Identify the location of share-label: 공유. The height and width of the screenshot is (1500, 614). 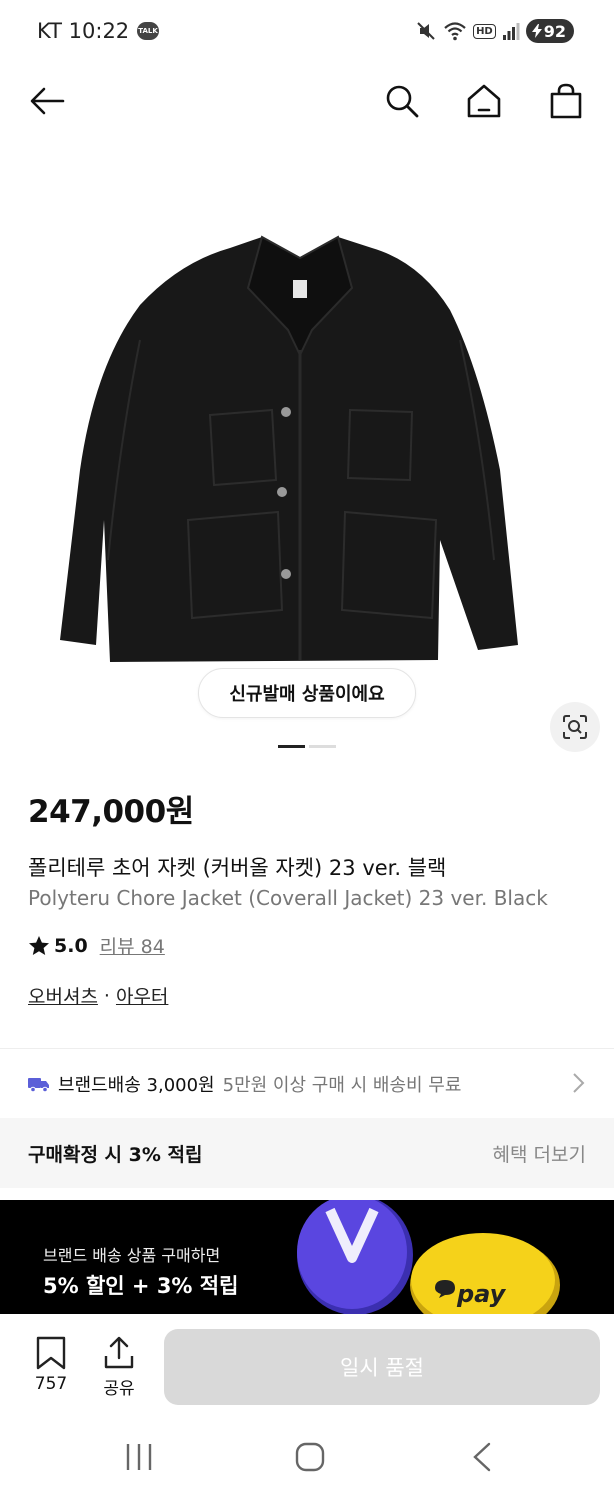
(119, 1389).